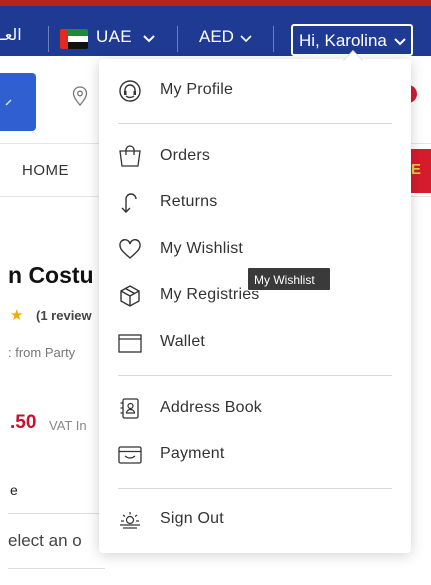 This screenshot has width=431, height=585. Describe the element at coordinates (130, 455) in the screenshot. I see `credit-card-icon` at that location.